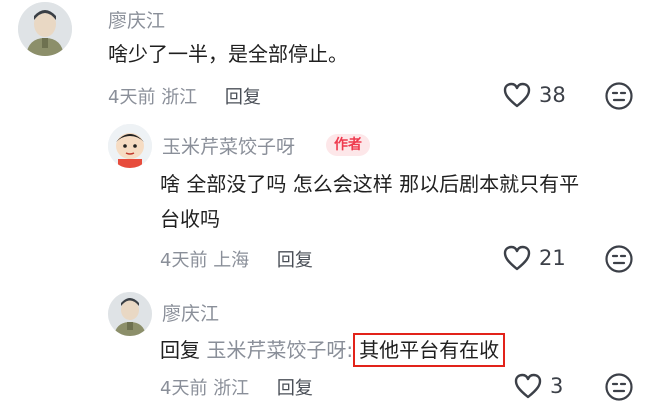  I want to click on like-button: 38, so click(534, 95).